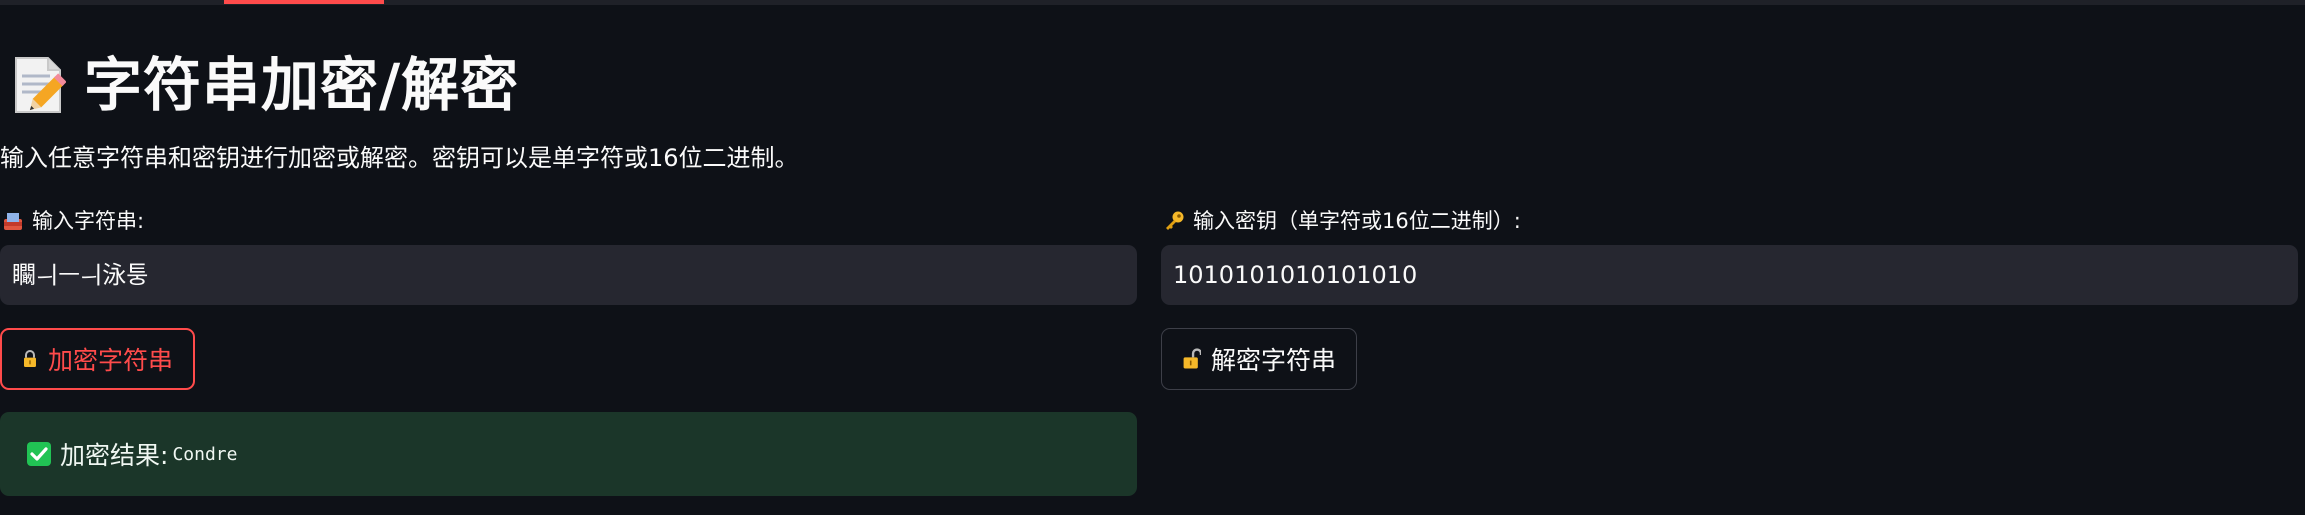  Describe the element at coordinates (13, 221) in the screenshot. I see `inbox-tray-icon` at that location.